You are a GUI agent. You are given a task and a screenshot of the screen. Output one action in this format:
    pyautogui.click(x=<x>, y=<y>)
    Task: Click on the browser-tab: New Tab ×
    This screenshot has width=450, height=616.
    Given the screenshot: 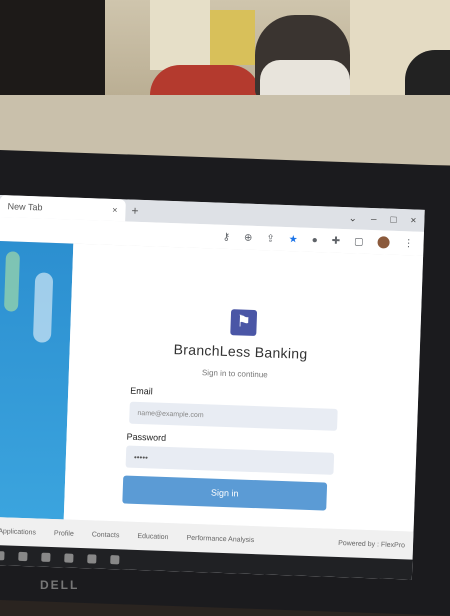 What is the action you would take?
    pyautogui.click(x=63, y=208)
    